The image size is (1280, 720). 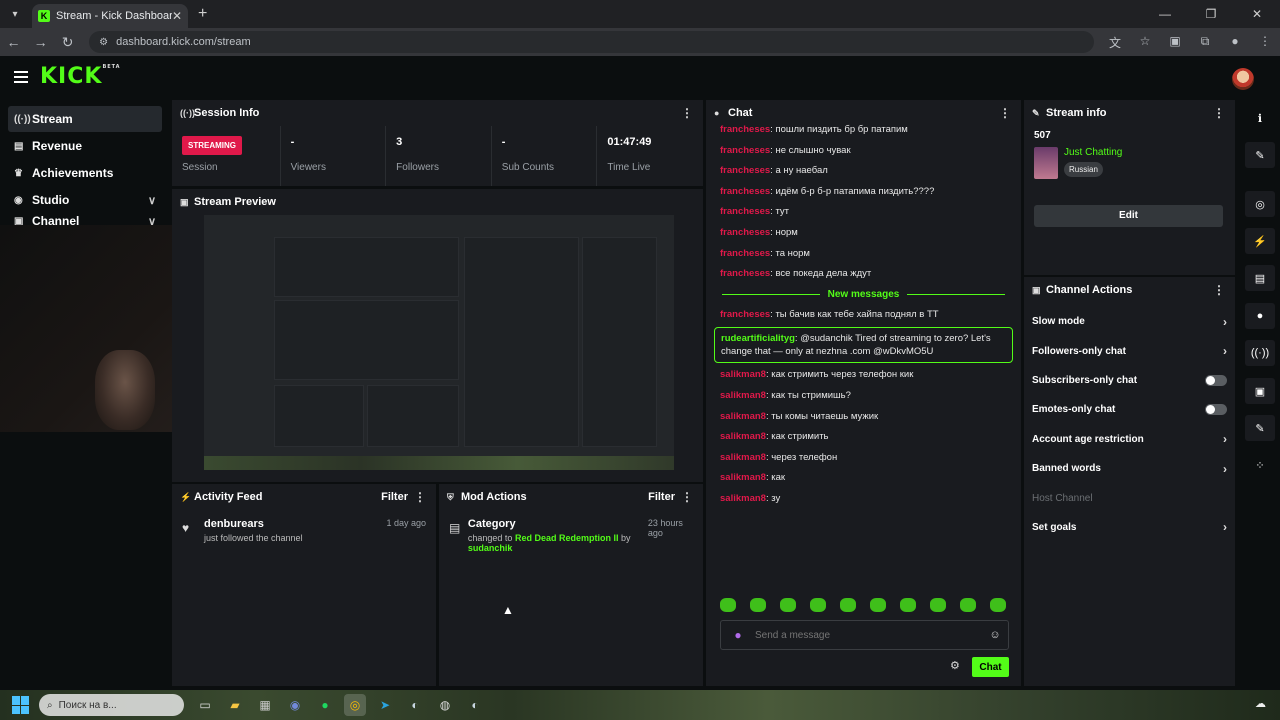 I want to click on activity-filter-button: Filter, so click(x=394, y=497).